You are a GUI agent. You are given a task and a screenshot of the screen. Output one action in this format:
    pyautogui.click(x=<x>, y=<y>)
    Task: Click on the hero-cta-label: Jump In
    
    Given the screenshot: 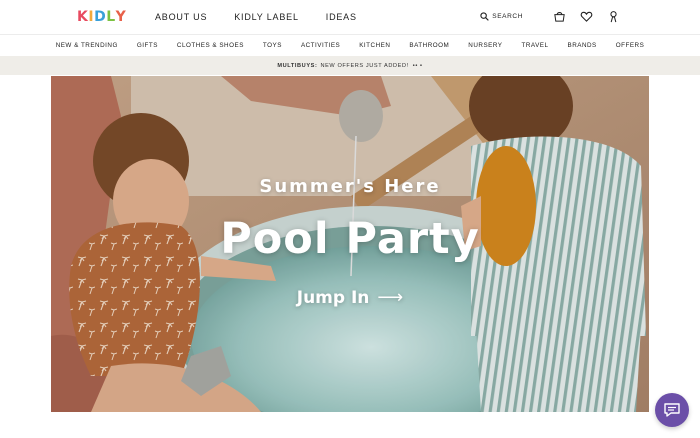 What is the action you would take?
    pyautogui.click(x=333, y=297)
    